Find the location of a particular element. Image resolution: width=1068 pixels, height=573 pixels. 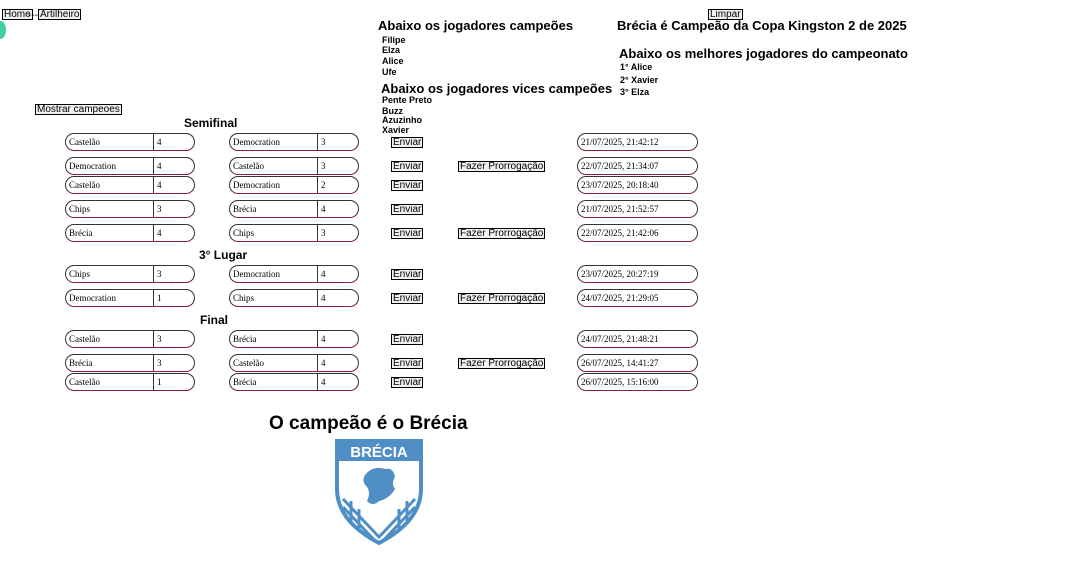

match-date-field: 24/07/2025, 21:29:05 is located at coordinates (637, 298).